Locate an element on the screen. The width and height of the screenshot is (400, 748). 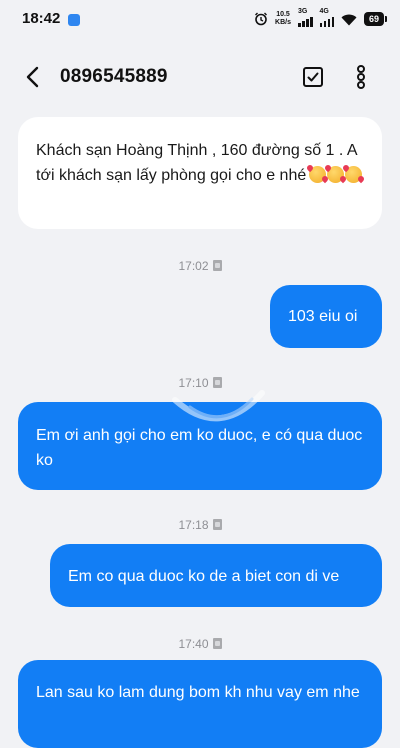
timestamp-text: 17:40 is located at coordinates (193, 644).